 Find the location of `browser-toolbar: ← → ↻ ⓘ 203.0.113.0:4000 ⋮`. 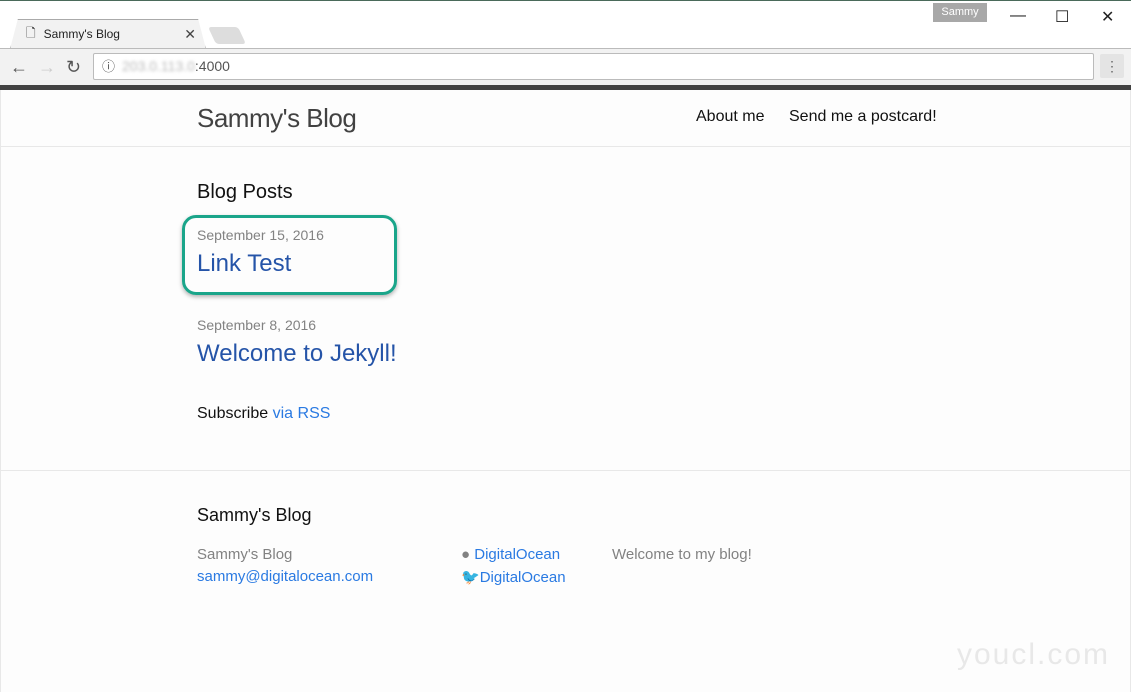

browser-toolbar: ← → ↻ ⓘ 203.0.113.0:4000 ⋮ is located at coordinates (565, 66).